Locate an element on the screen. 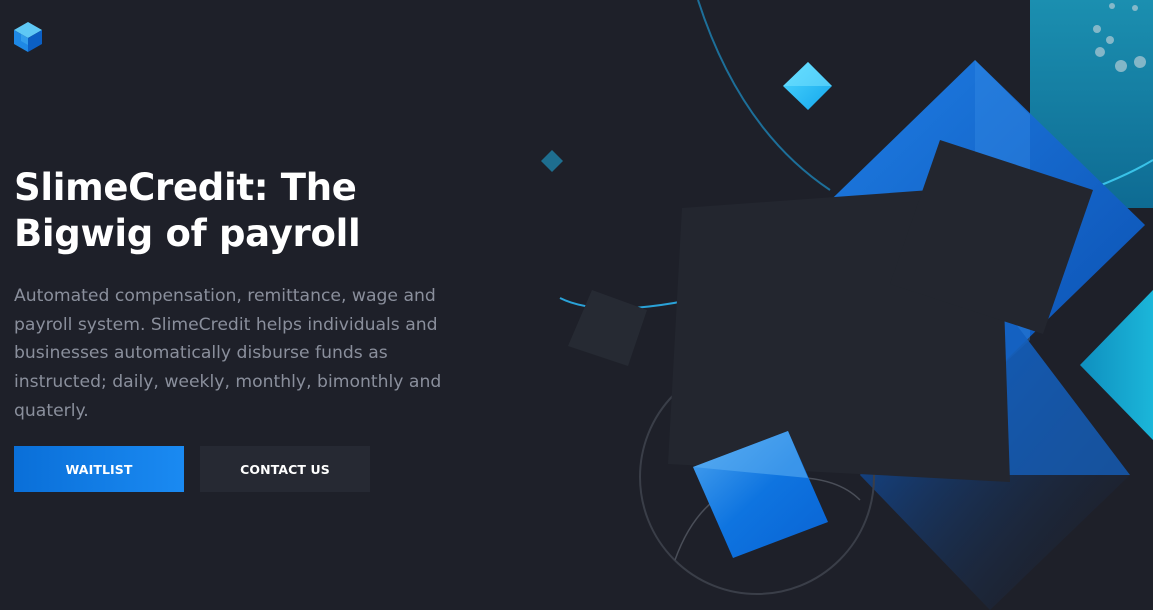  hero-title: SlimeCredit: The Bigwig of payroll is located at coordinates (187, 210).